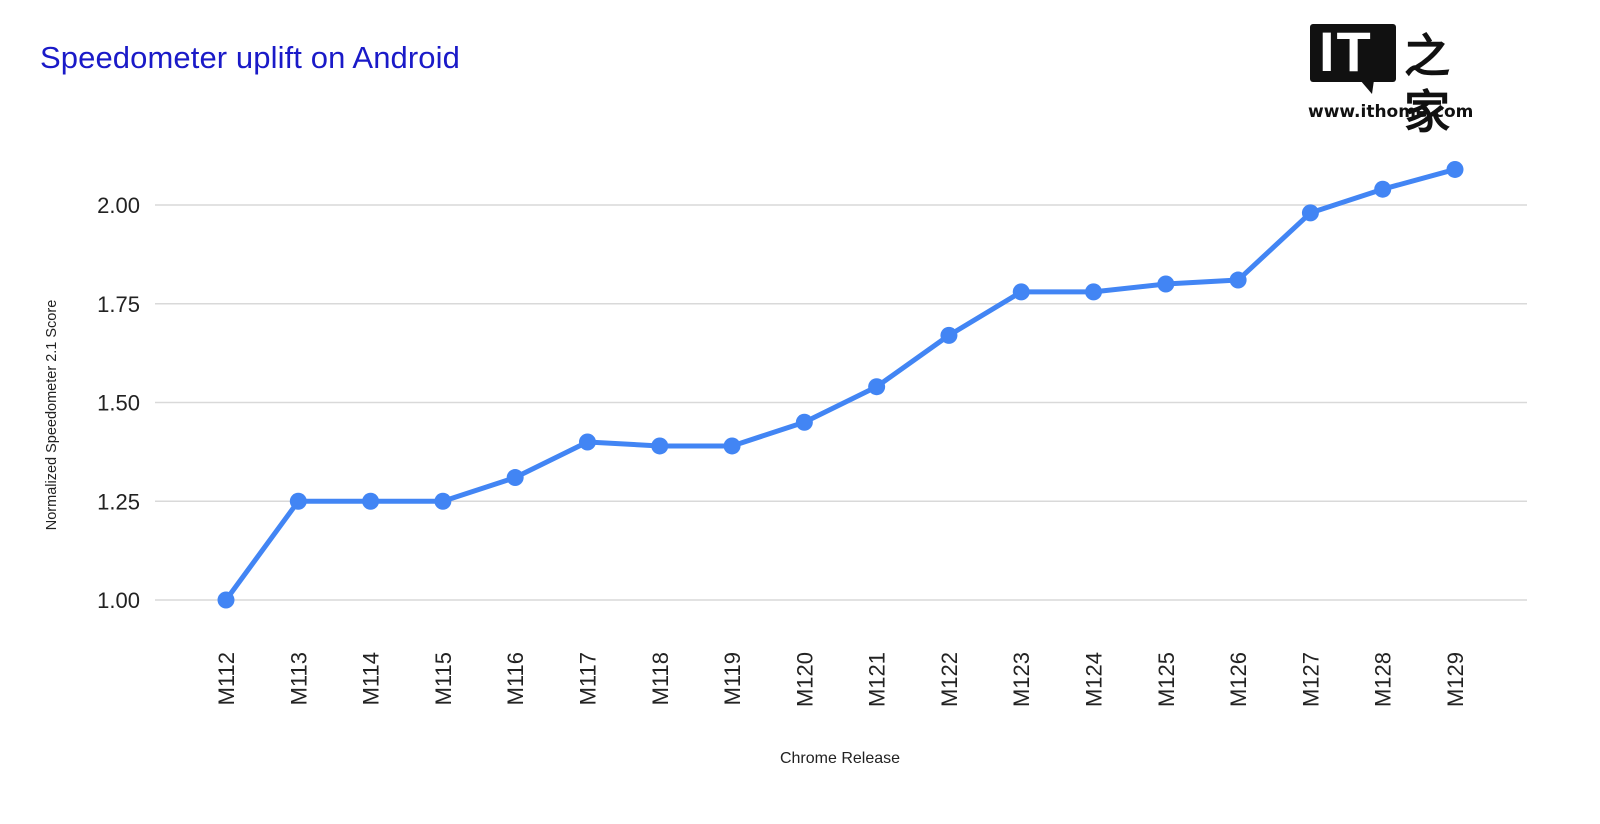  Describe the element at coordinates (298, 678) in the screenshot. I see `x-tick-label: M113` at that location.